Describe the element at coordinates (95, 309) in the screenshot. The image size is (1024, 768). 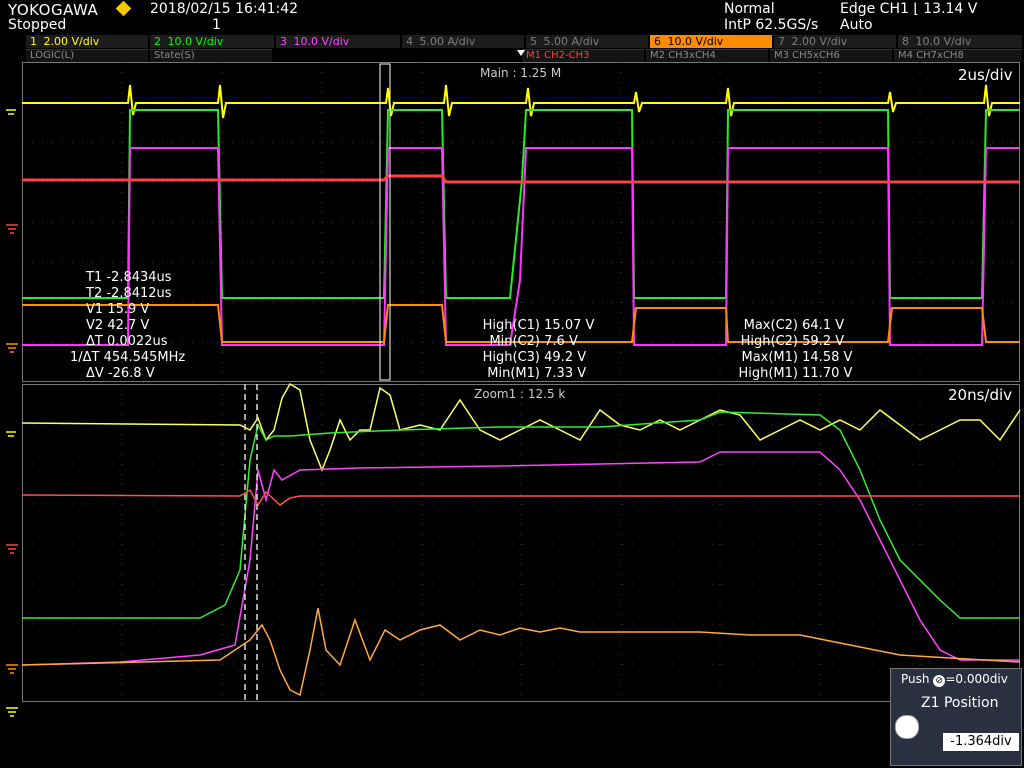
I see `cursor-v1-name: V1` at that location.